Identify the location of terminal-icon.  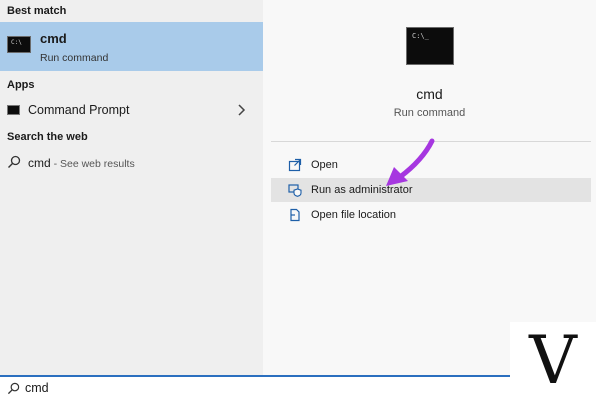
(13, 110).